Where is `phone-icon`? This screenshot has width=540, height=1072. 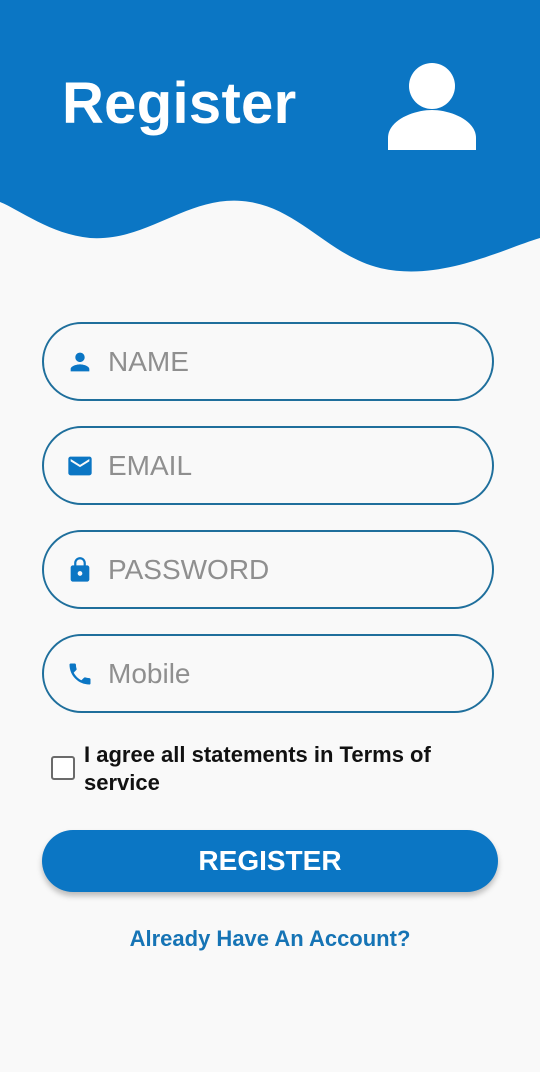 phone-icon is located at coordinates (80, 673).